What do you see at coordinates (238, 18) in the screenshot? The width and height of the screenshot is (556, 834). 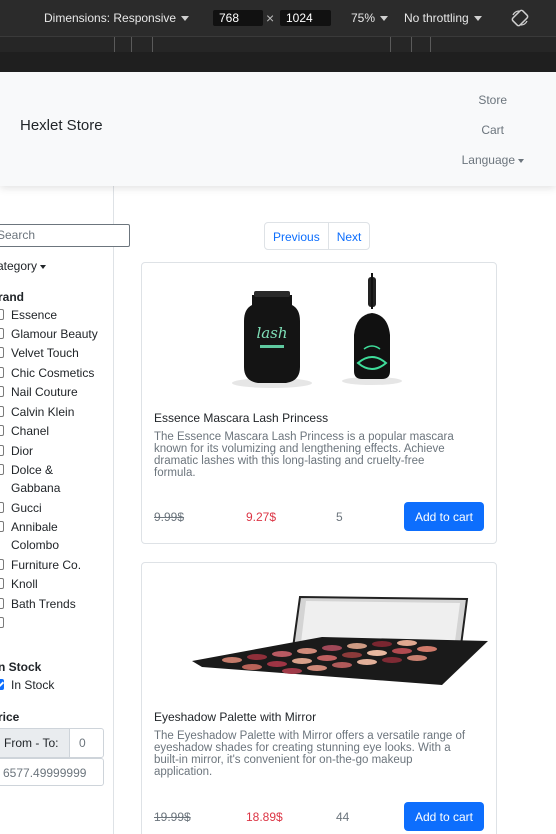 I see `width-input: 768` at bounding box center [238, 18].